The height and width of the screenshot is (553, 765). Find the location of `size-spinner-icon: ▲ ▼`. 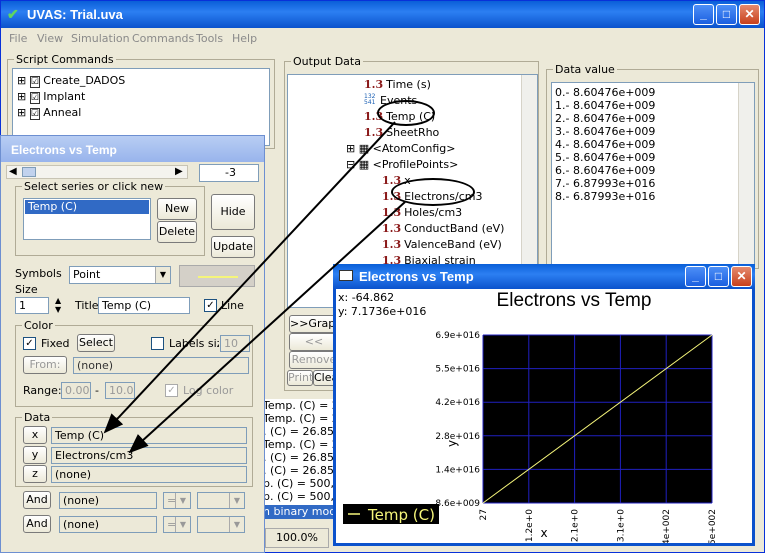

size-spinner-icon: ▲ ▼ is located at coordinates (58, 305).